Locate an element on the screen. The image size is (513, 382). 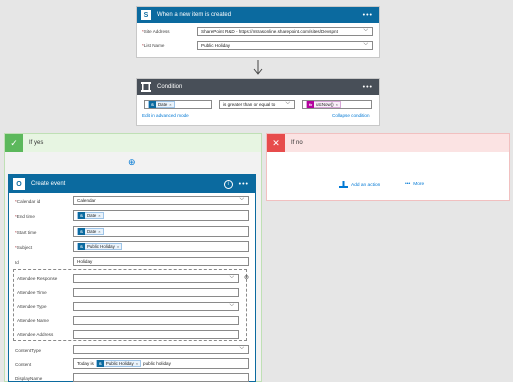
outlook-icon: O is located at coordinates (19, 184).